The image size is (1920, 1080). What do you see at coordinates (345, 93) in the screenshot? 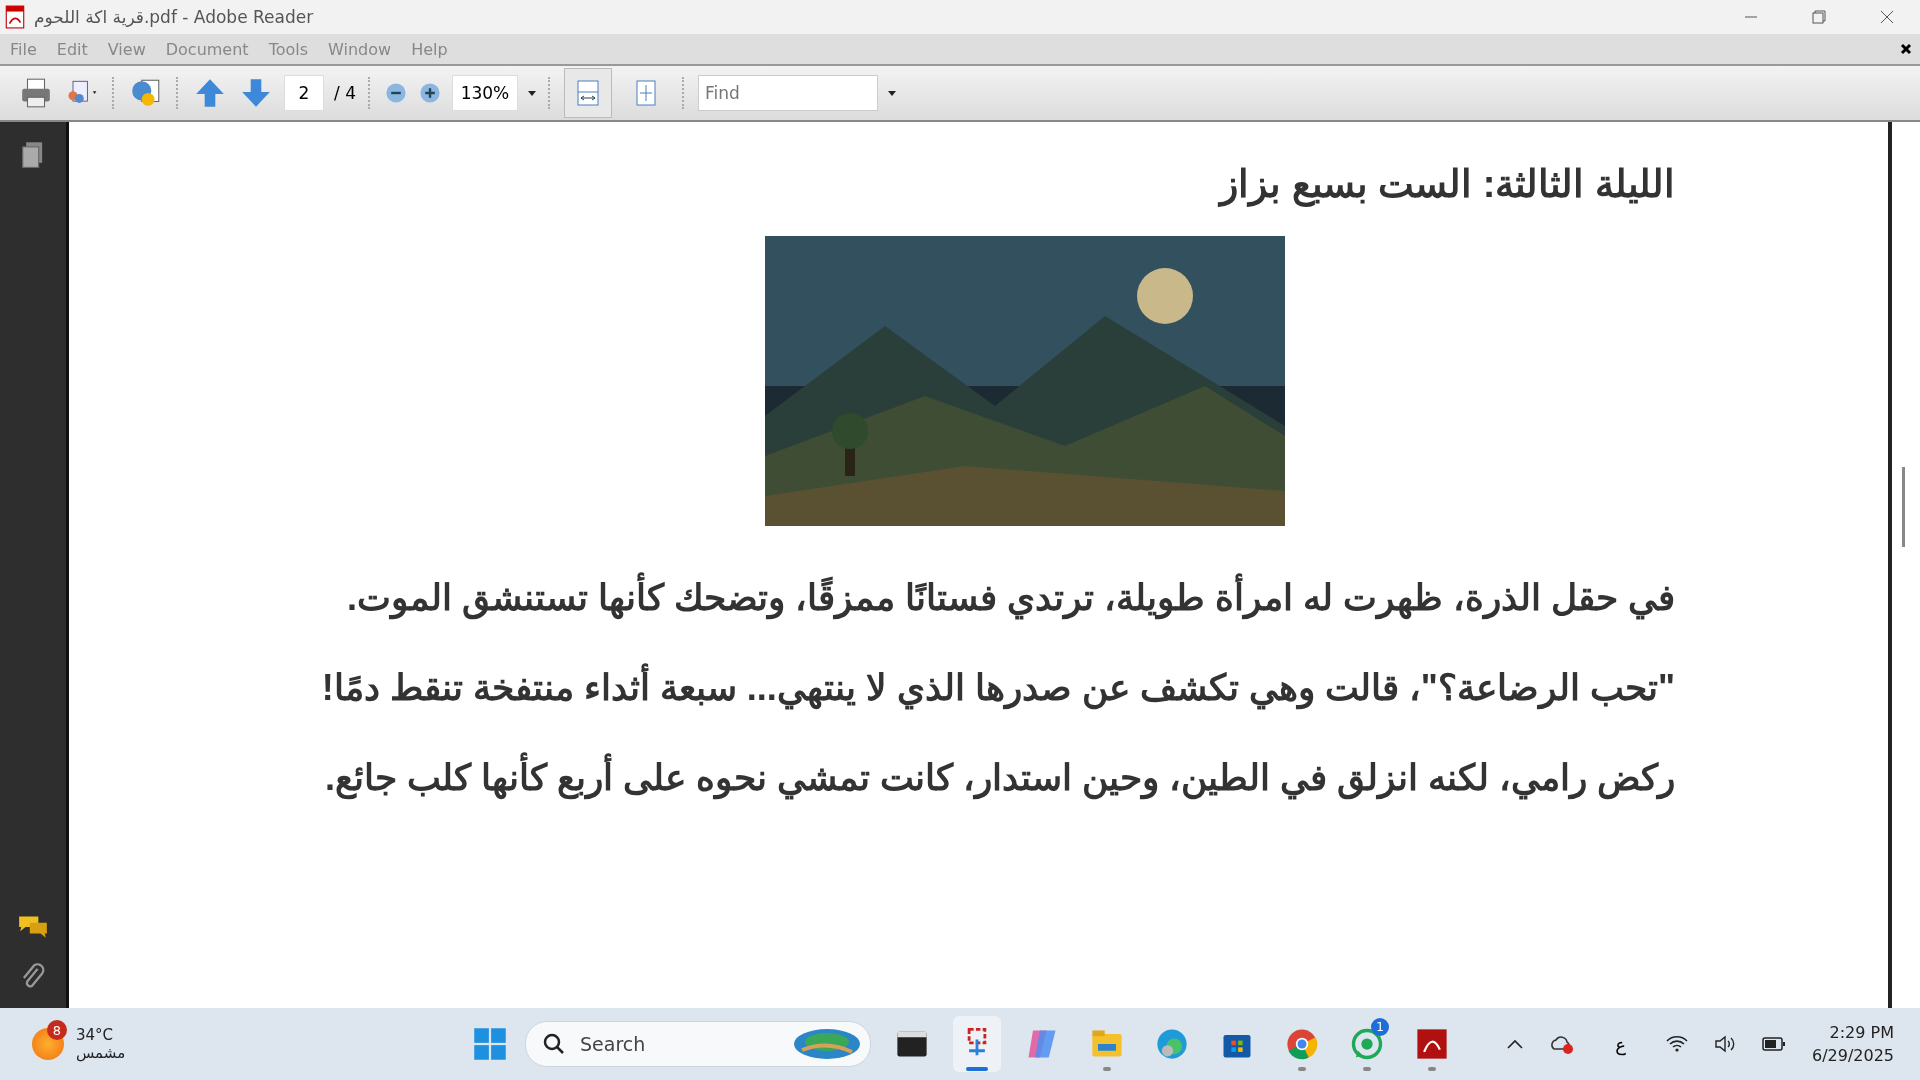
I see `page-total: / 4` at bounding box center [345, 93].